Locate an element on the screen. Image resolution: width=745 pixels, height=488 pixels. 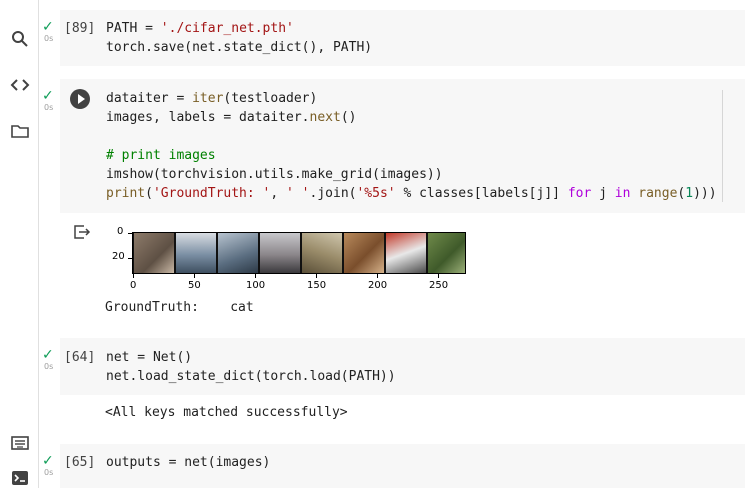
keyword: in is located at coordinates (622, 193).